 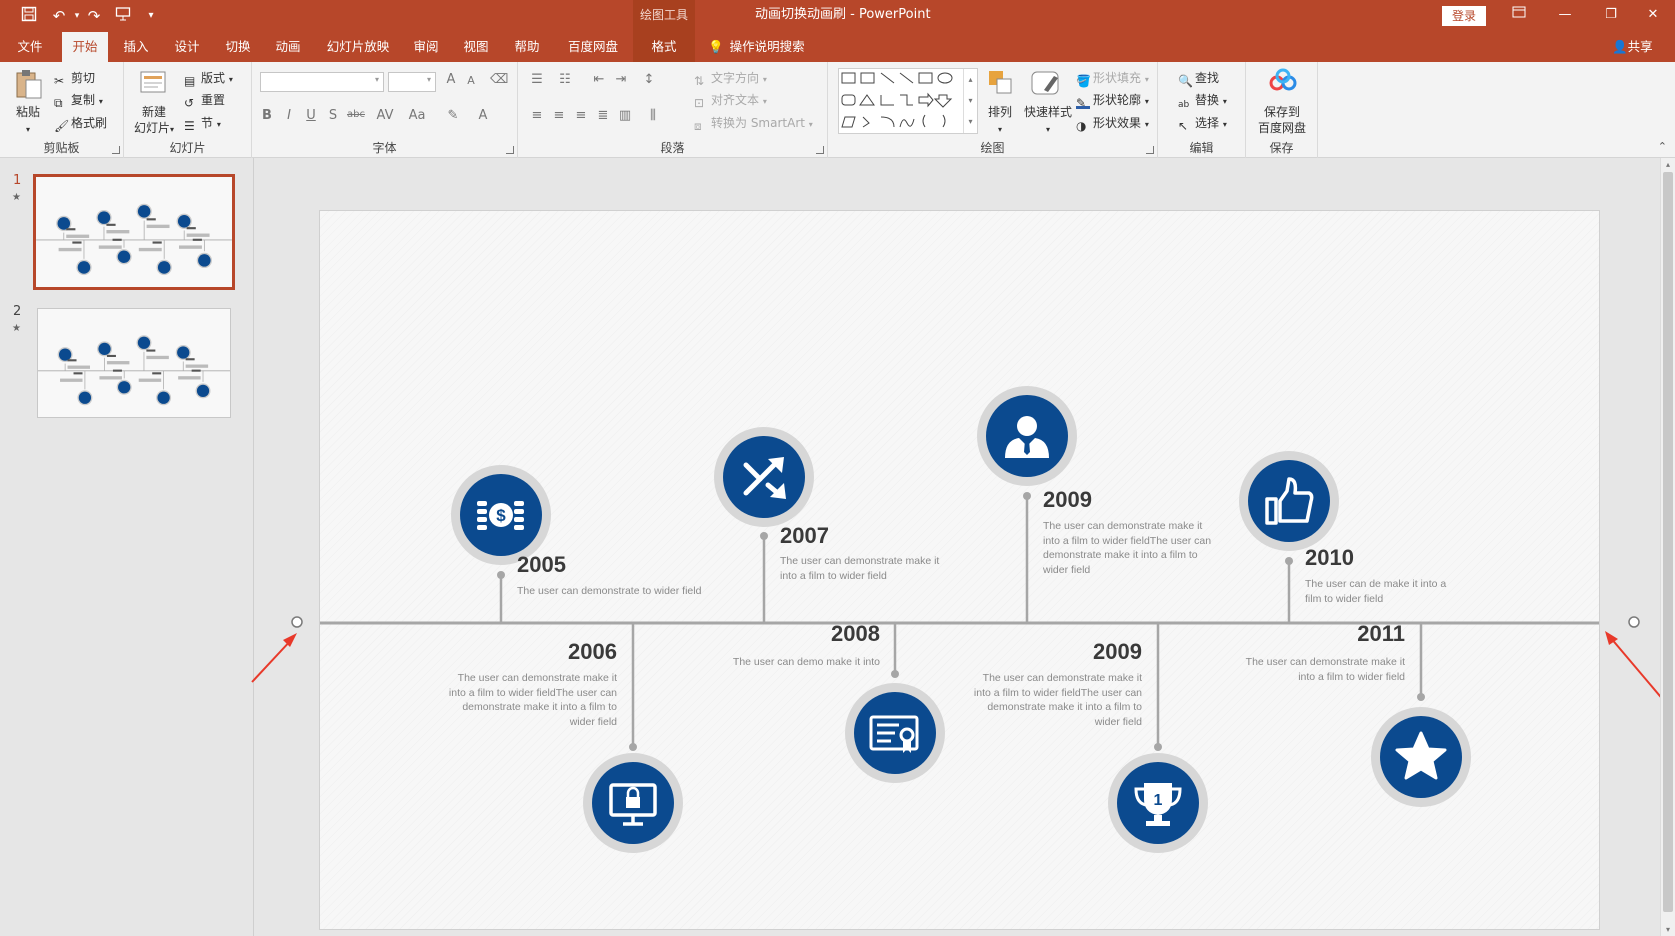 I want to click on smartart-button: ⧈ 转换为 SmartArt ▾, so click(x=753, y=124).